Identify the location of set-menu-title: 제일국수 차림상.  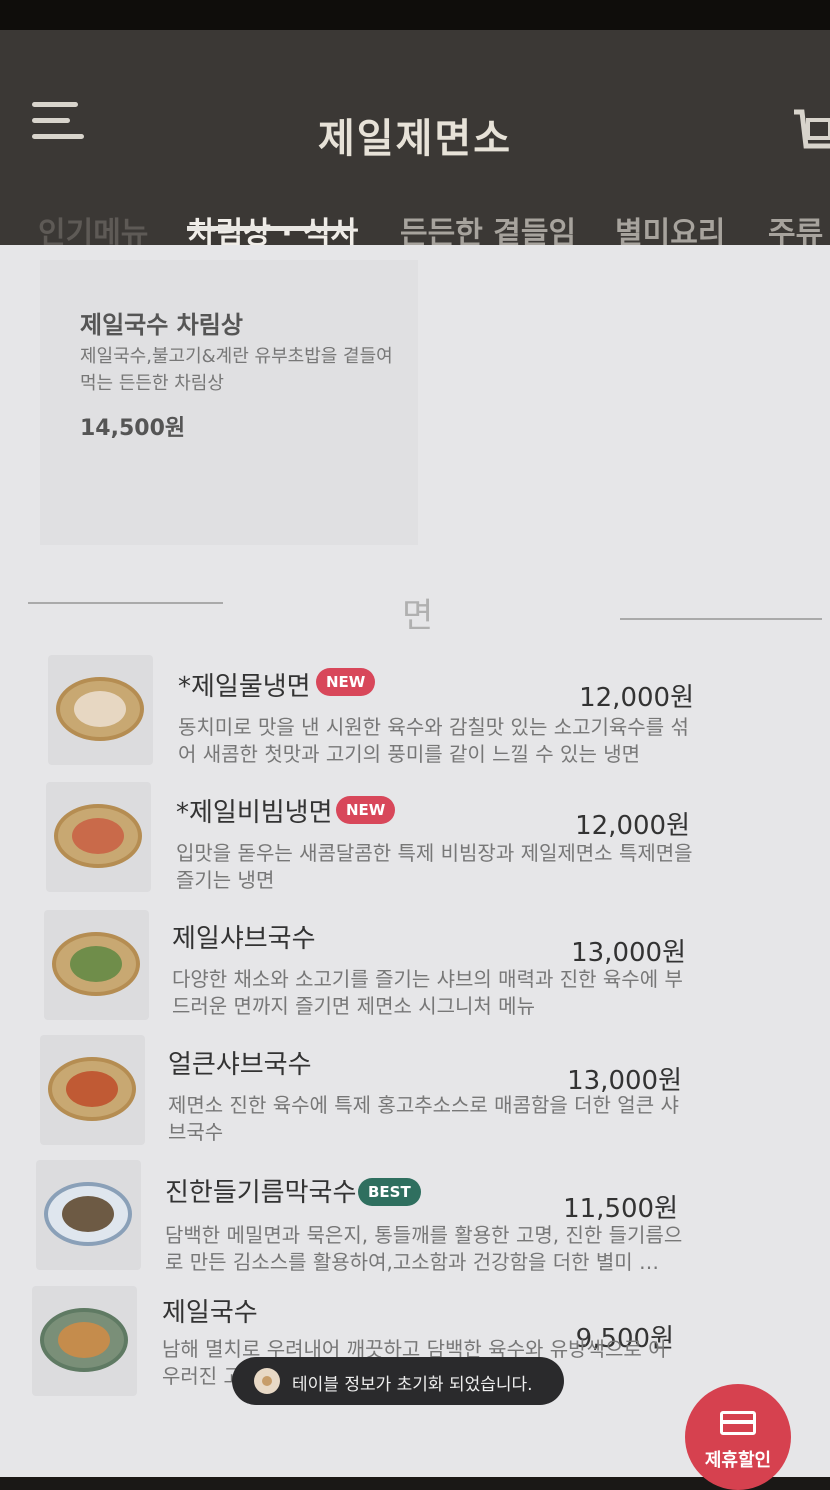
(161, 325).